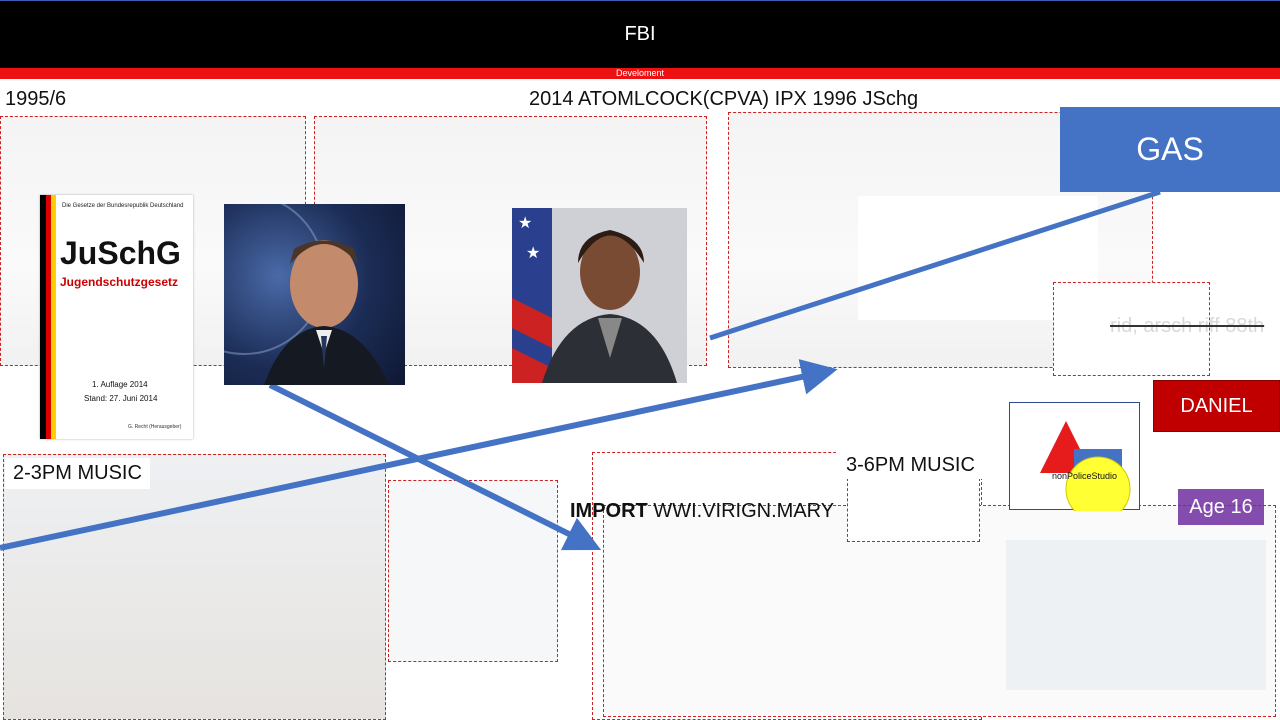 The width and height of the screenshot is (1280, 720). I want to click on portrait-woman-figure: ★ ★, so click(594, 295).